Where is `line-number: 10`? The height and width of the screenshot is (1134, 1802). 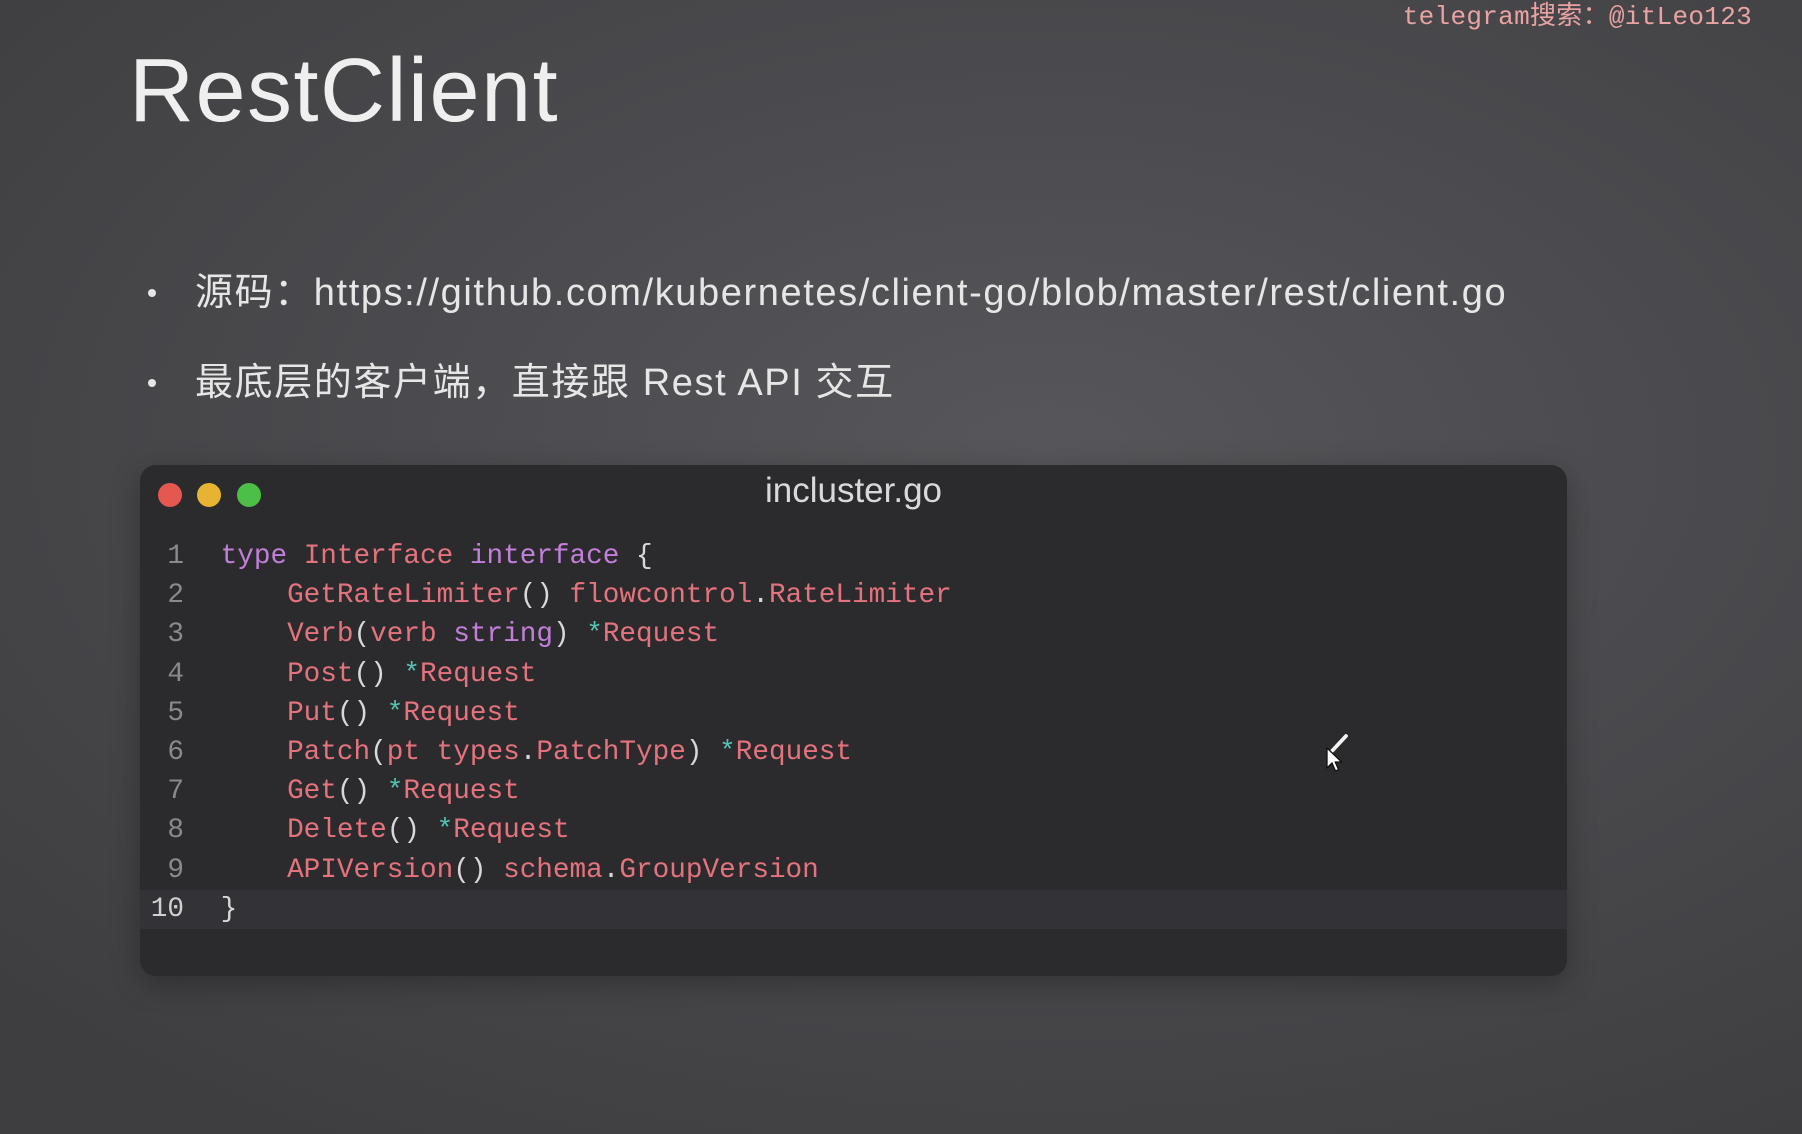
line-number: 10 is located at coordinates (167, 909).